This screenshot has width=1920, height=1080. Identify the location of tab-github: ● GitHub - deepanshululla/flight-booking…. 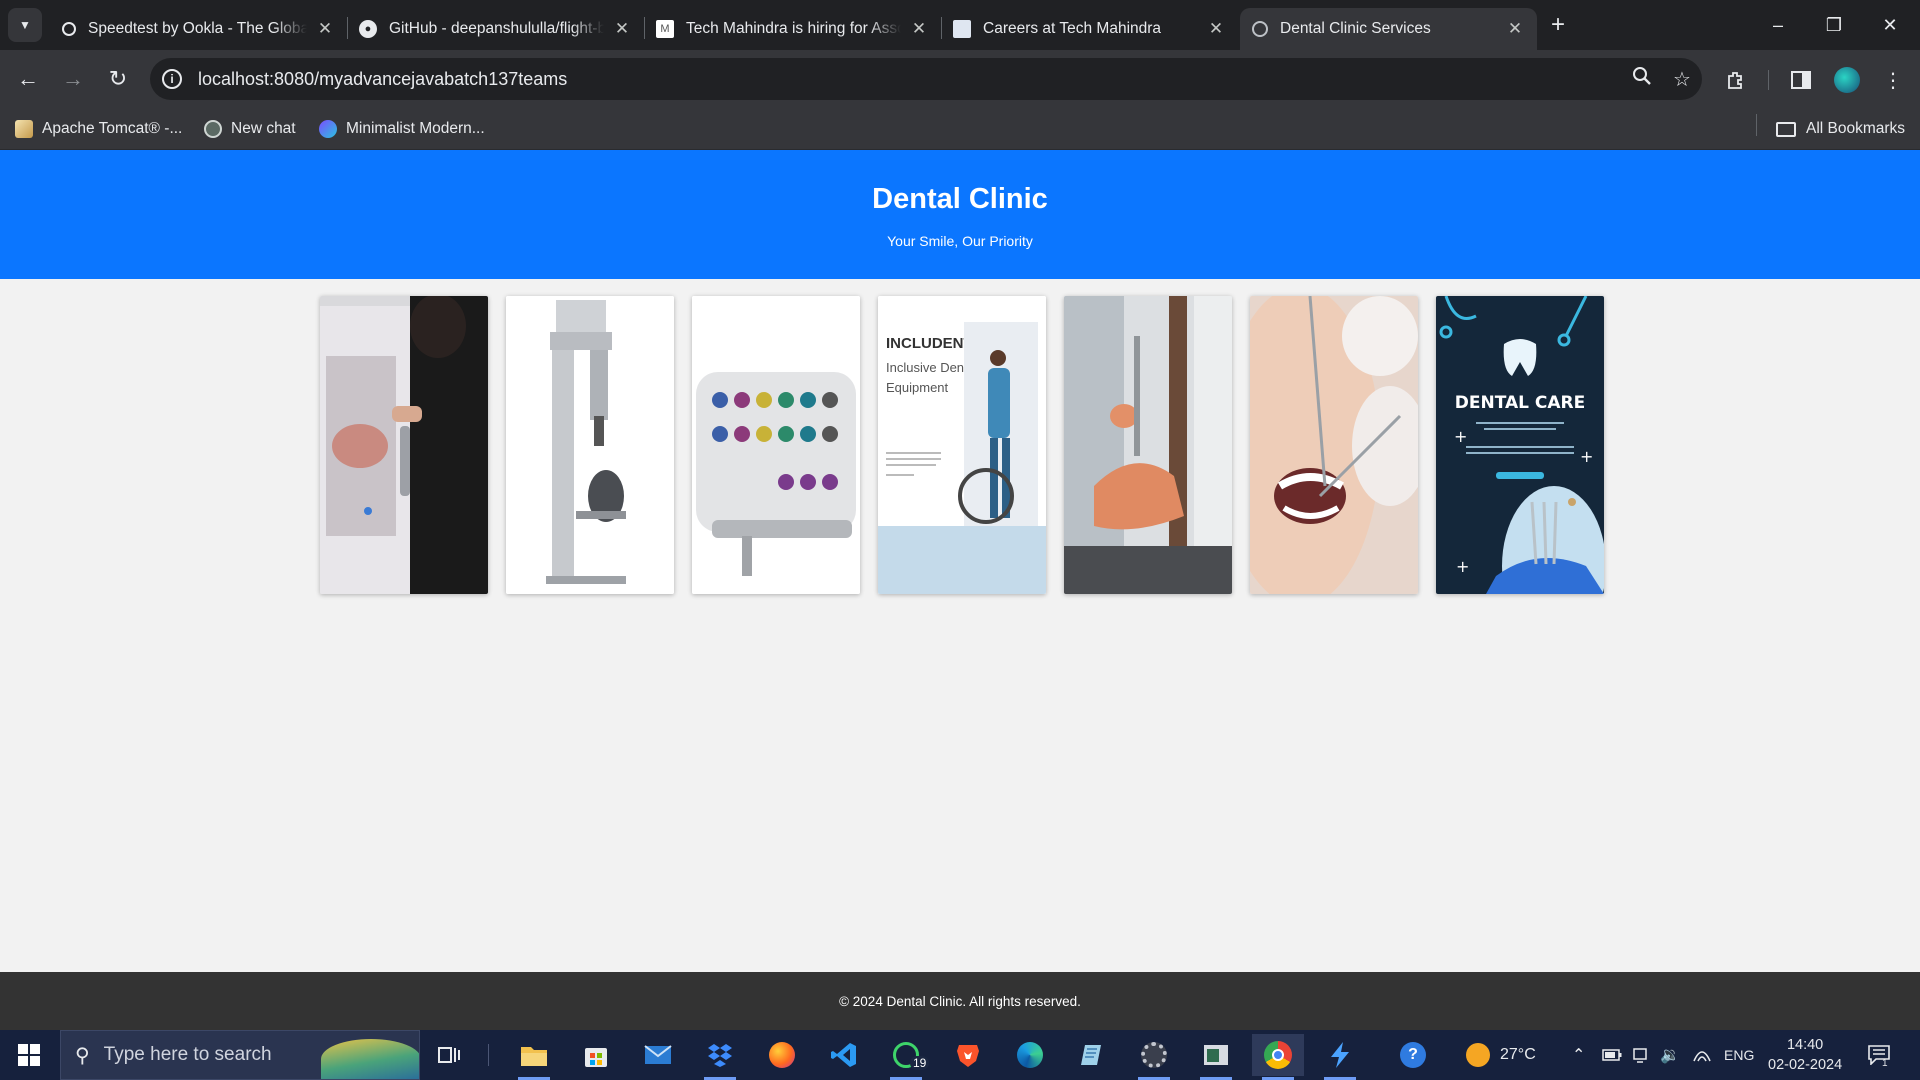
(495, 29).